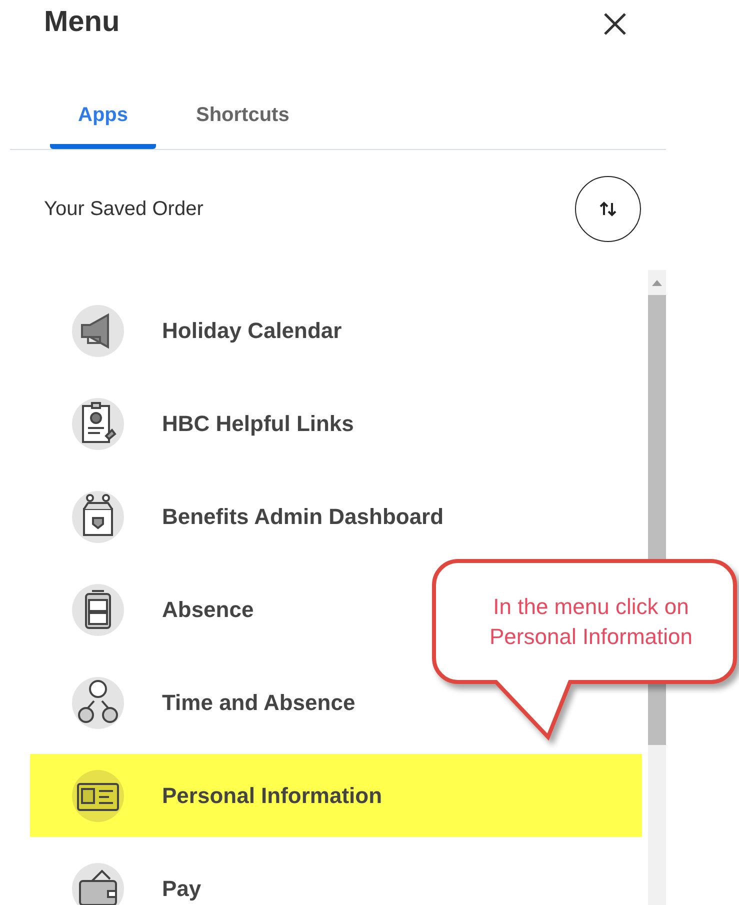 Image resolution: width=739 pixels, height=905 pixels. What do you see at coordinates (336, 873) in the screenshot?
I see `menu-item: Pay` at bounding box center [336, 873].